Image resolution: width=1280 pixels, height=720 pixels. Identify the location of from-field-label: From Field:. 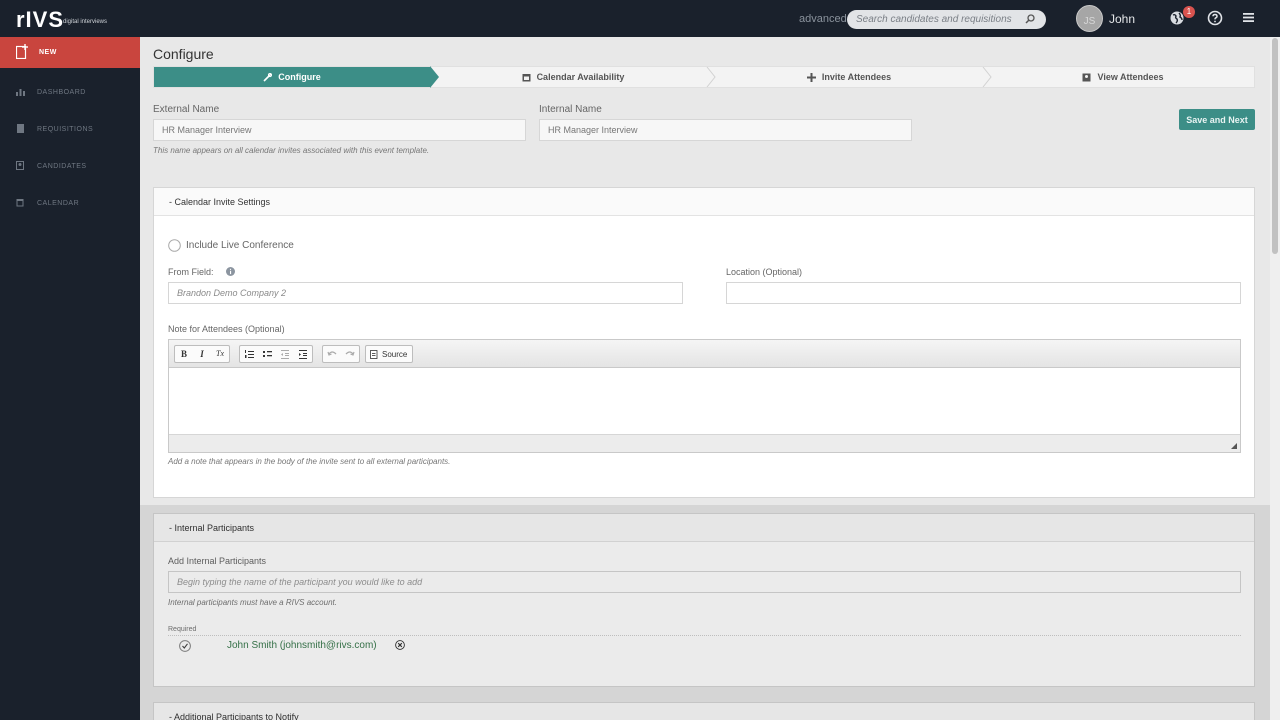
(191, 272).